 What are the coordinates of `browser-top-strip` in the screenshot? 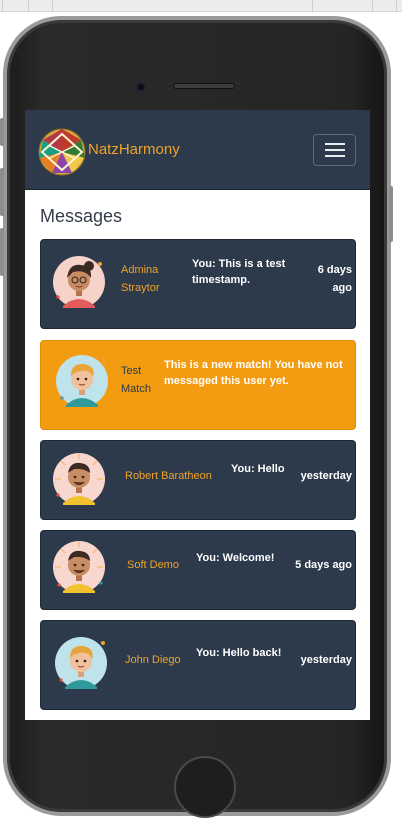 It's located at (201, 6).